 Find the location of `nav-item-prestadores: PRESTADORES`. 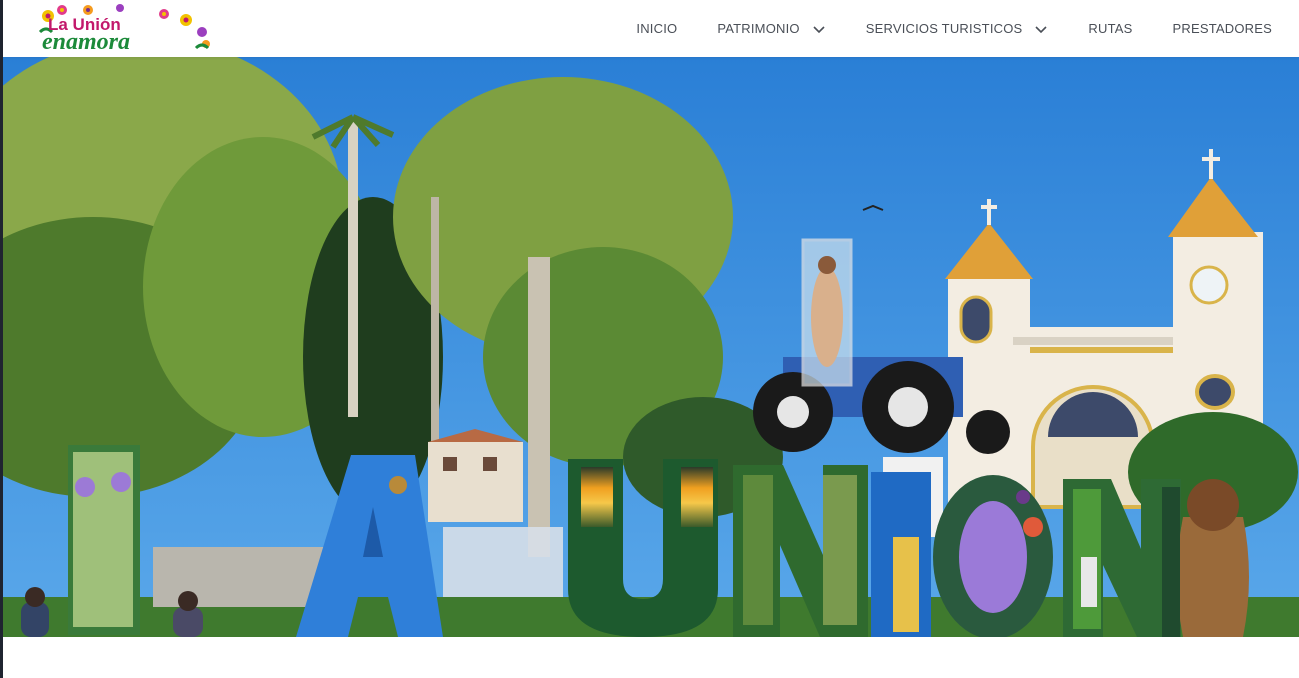

nav-item-prestadores: PRESTADORES is located at coordinates (1222, 28).